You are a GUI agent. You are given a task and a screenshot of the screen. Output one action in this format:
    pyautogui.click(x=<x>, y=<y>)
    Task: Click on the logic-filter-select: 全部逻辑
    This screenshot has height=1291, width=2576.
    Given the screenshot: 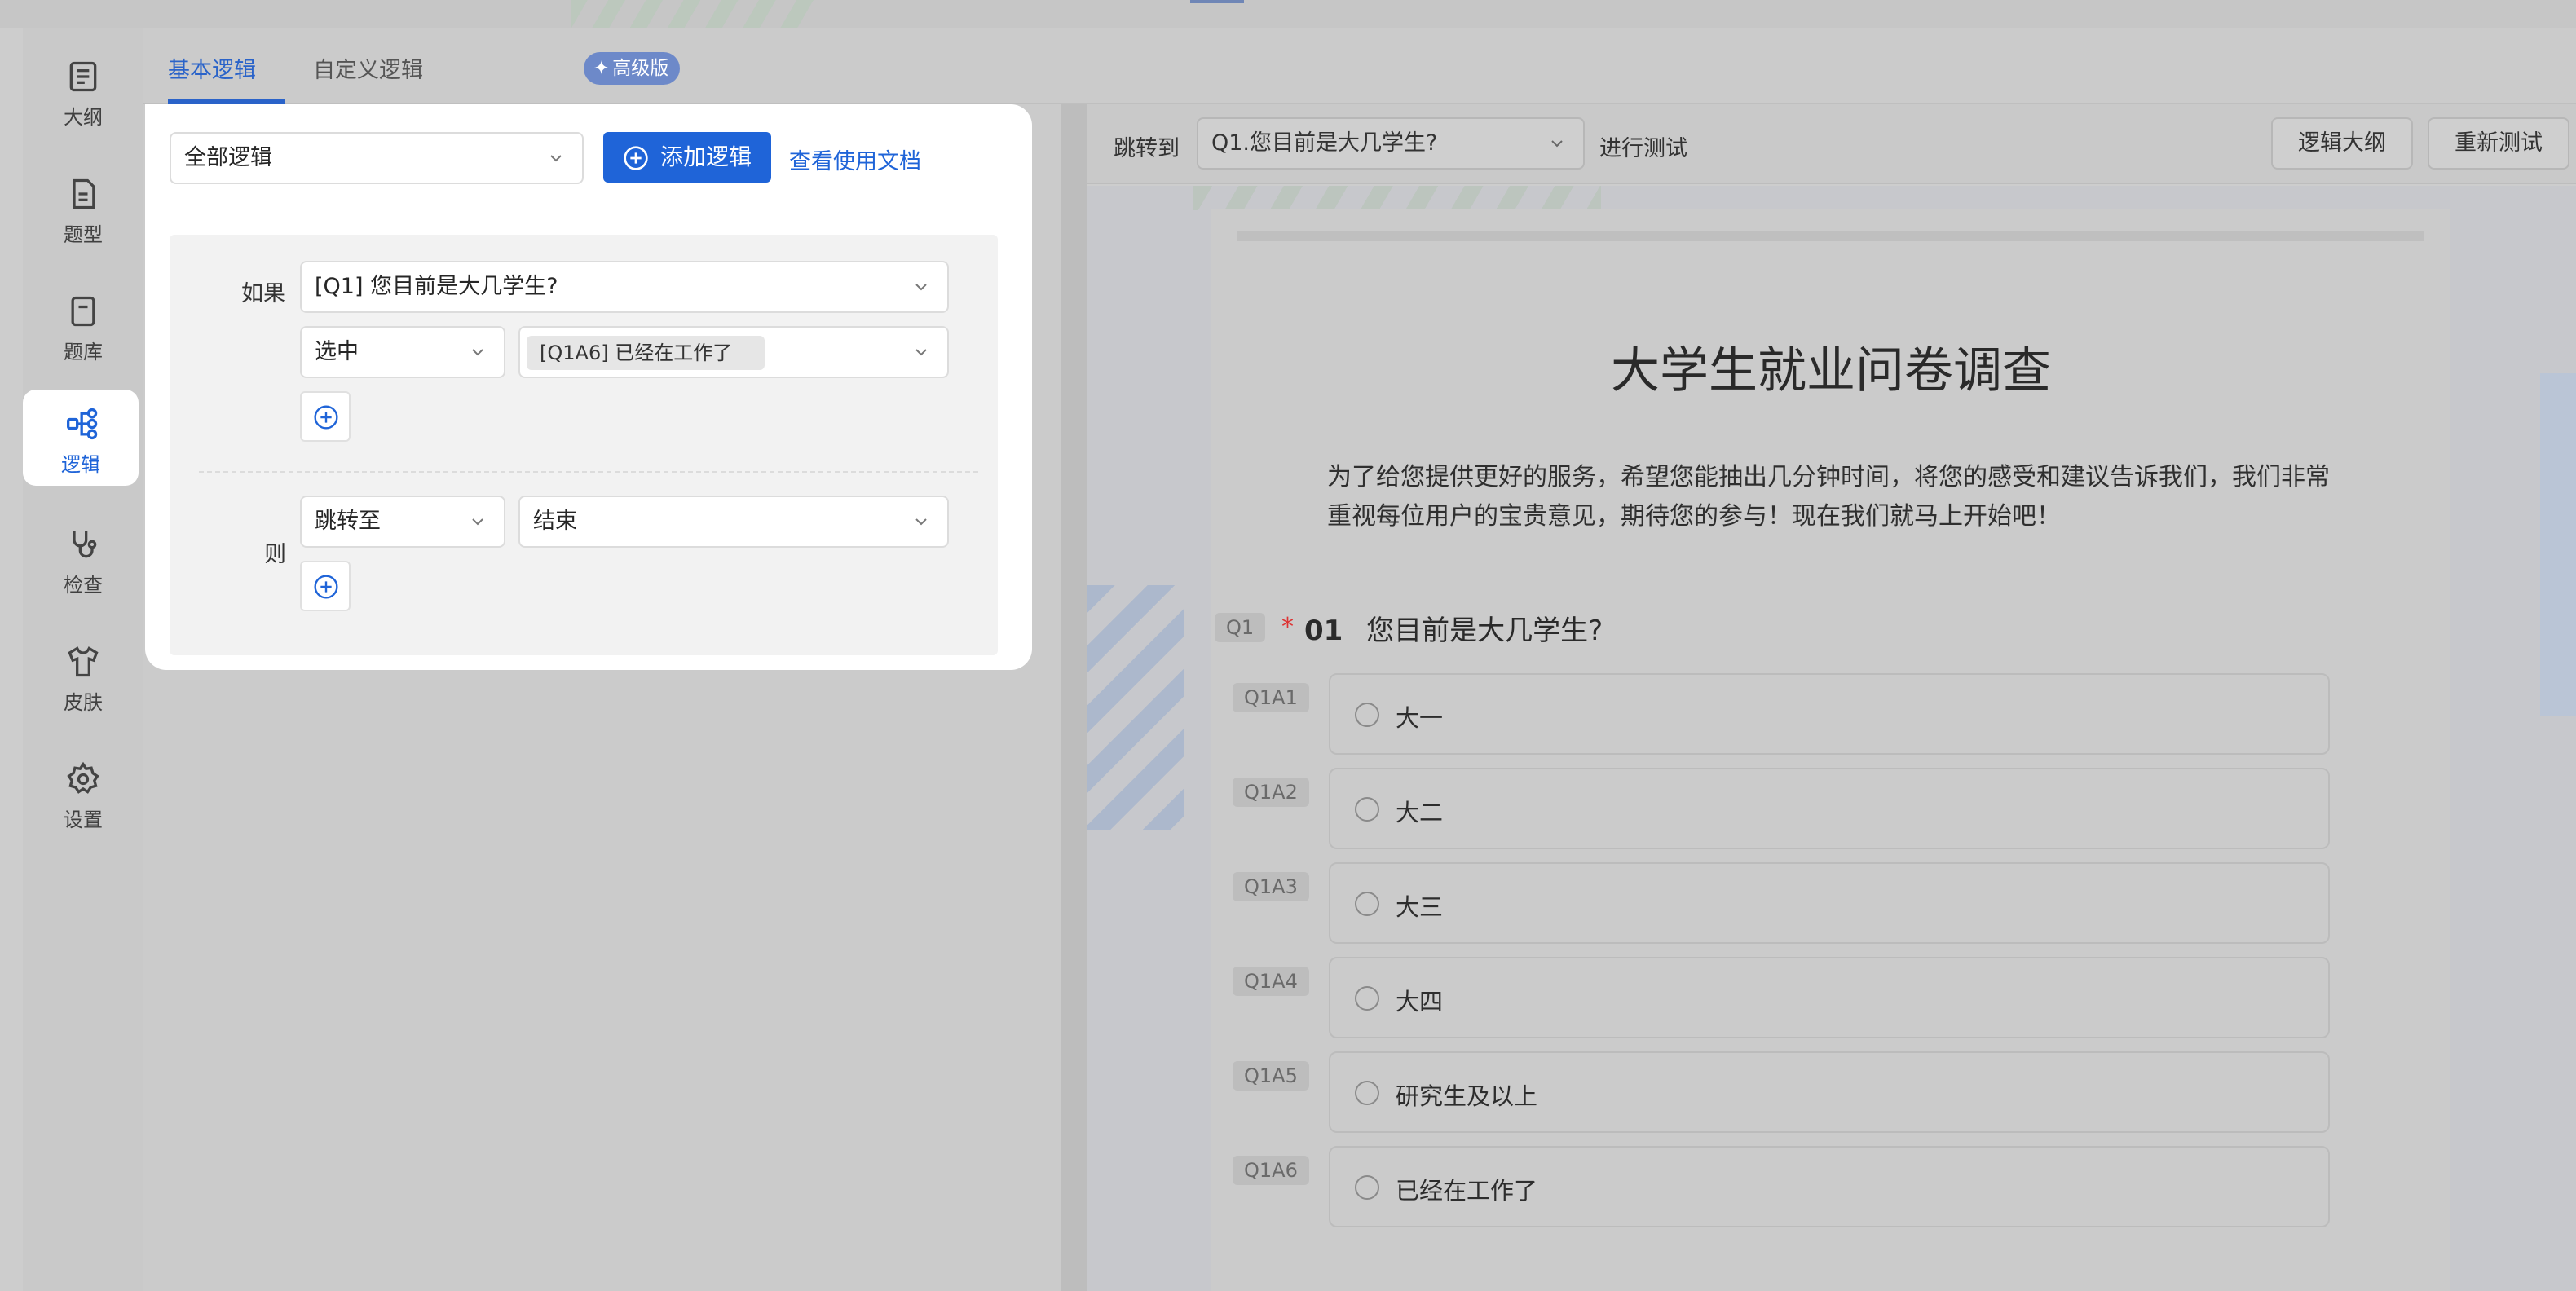 What is the action you would take?
    pyautogui.click(x=377, y=158)
    